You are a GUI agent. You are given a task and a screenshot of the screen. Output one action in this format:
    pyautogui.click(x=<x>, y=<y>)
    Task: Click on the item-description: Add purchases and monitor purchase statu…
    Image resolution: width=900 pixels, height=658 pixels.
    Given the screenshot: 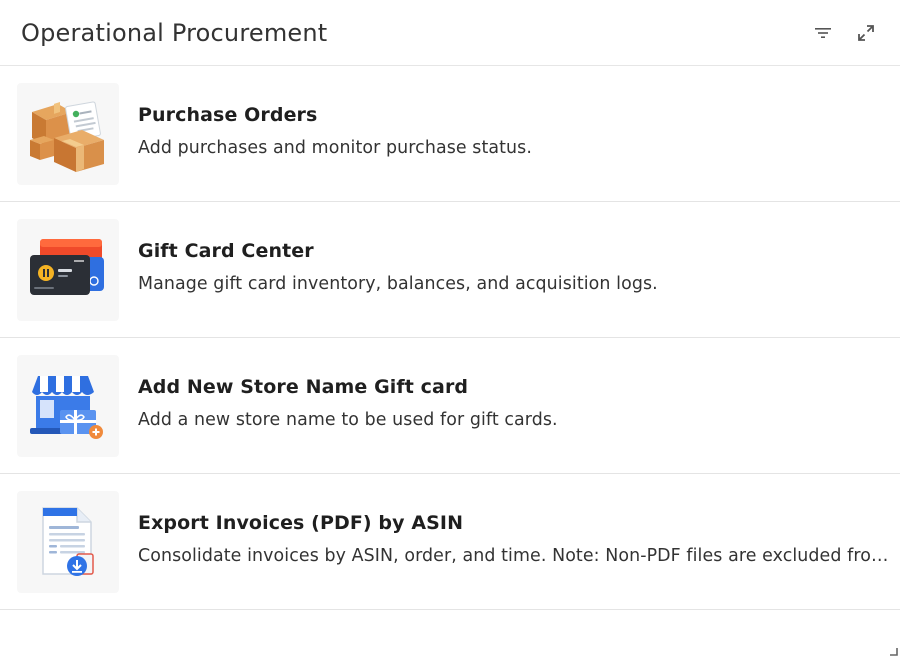 What is the action you would take?
    pyautogui.click(x=335, y=147)
    